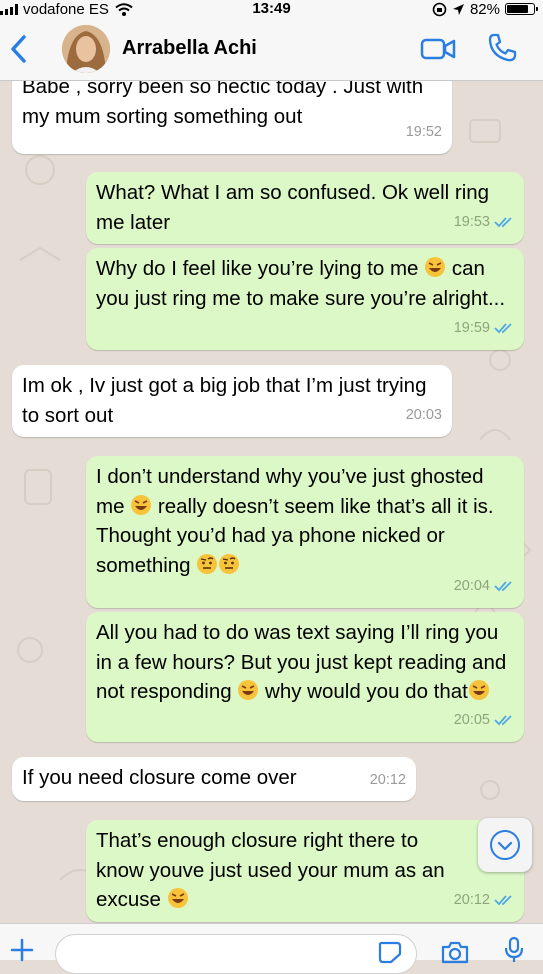 This screenshot has width=543, height=974. Describe the element at coordinates (390, 952) in the screenshot. I see `sticker-icon` at that location.